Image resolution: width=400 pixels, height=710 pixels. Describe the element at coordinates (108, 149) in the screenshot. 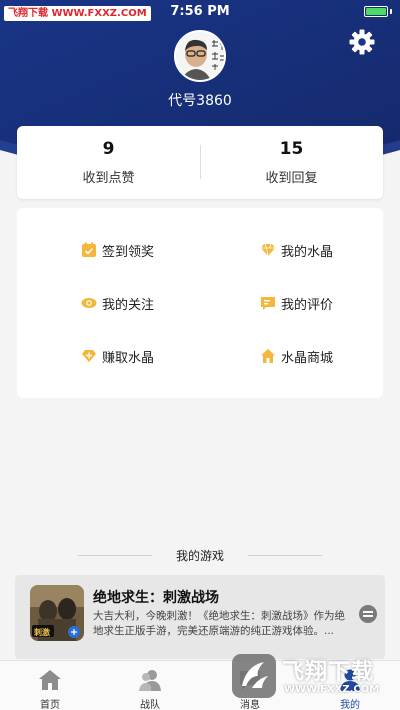

I see `stat-likes-value: 9` at that location.